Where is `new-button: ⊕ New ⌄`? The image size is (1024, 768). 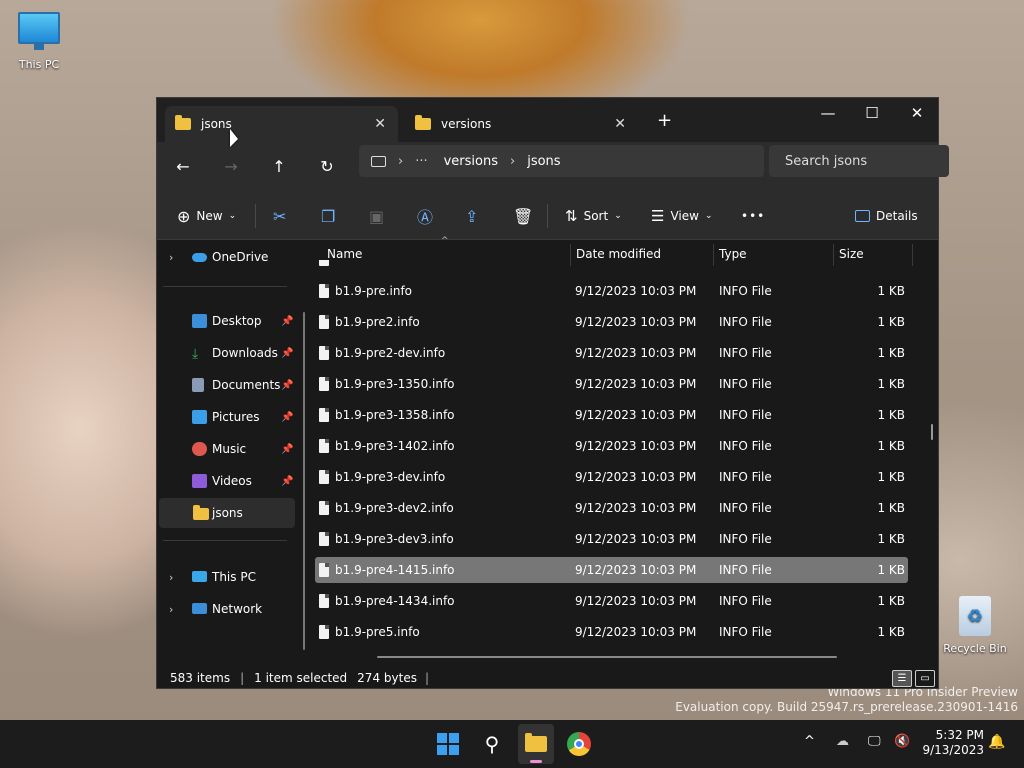
new-button: ⊕ New ⌄ is located at coordinates (206, 216).